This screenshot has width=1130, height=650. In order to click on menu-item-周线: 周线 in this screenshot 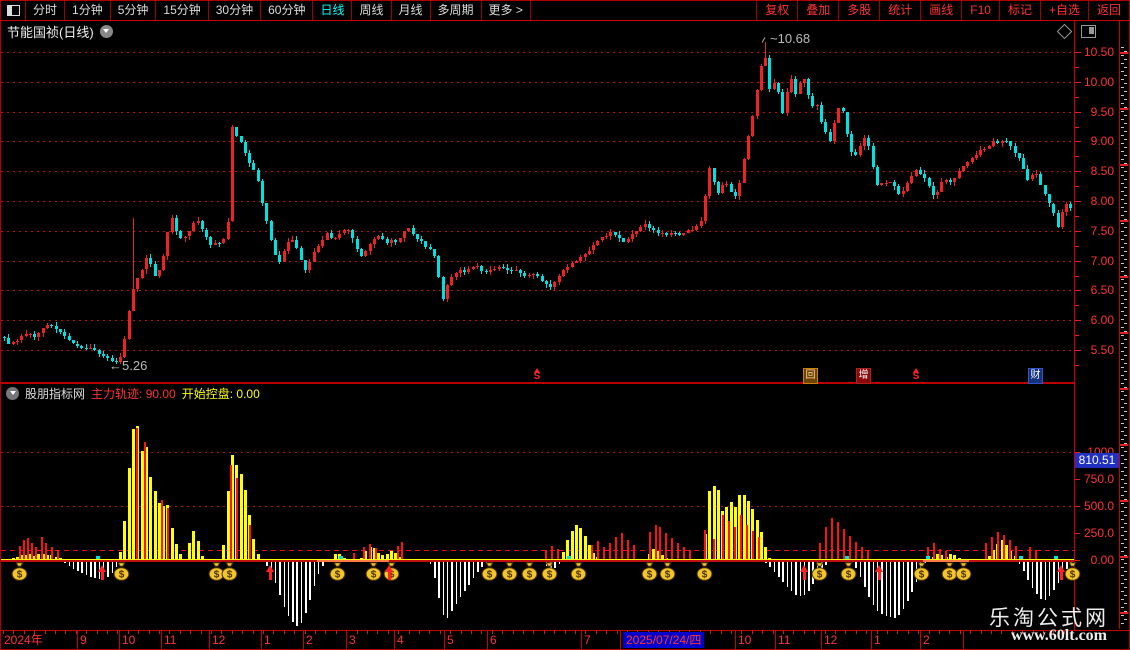, I will do `click(372, 10)`.